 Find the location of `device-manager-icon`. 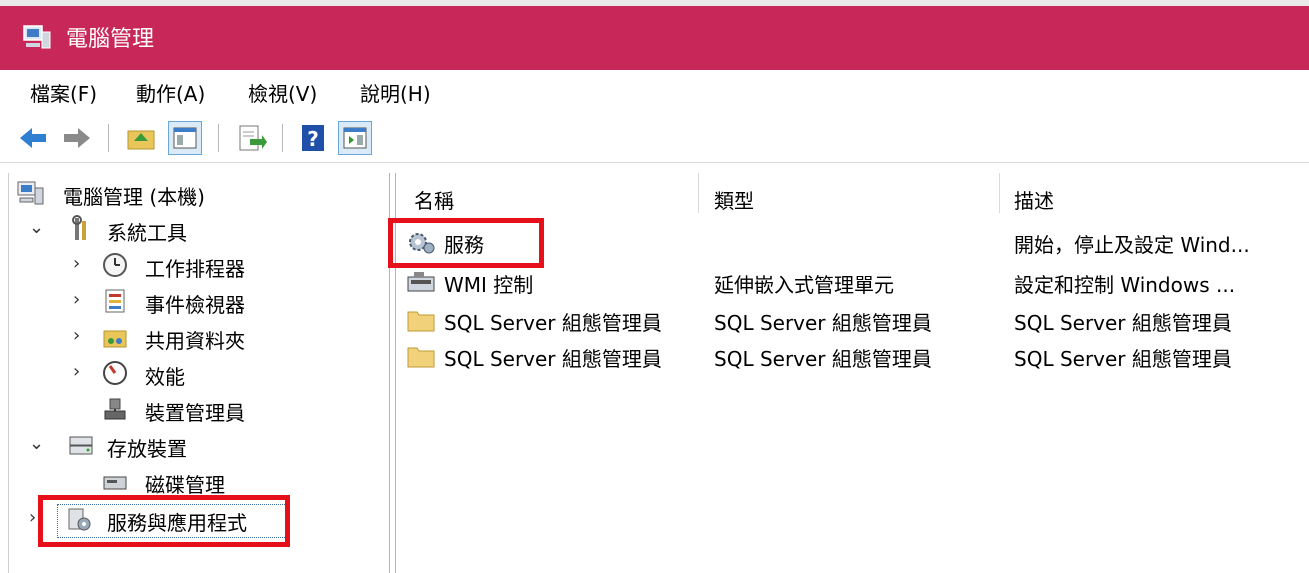

device-manager-icon is located at coordinates (115, 409).